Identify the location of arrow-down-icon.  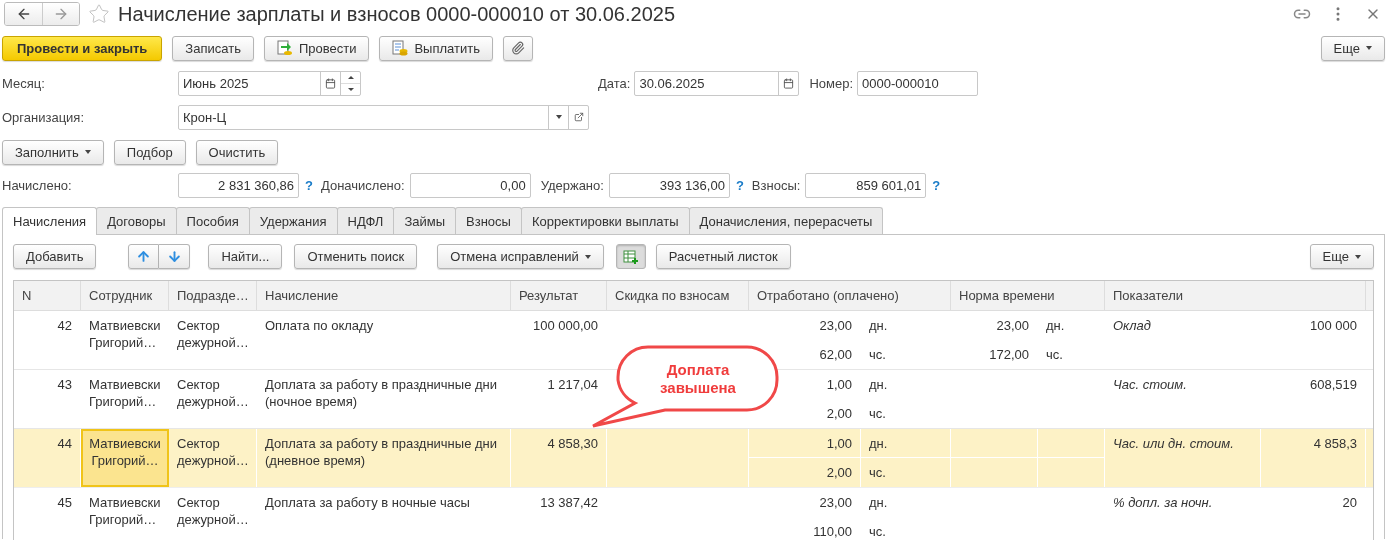
(174, 256).